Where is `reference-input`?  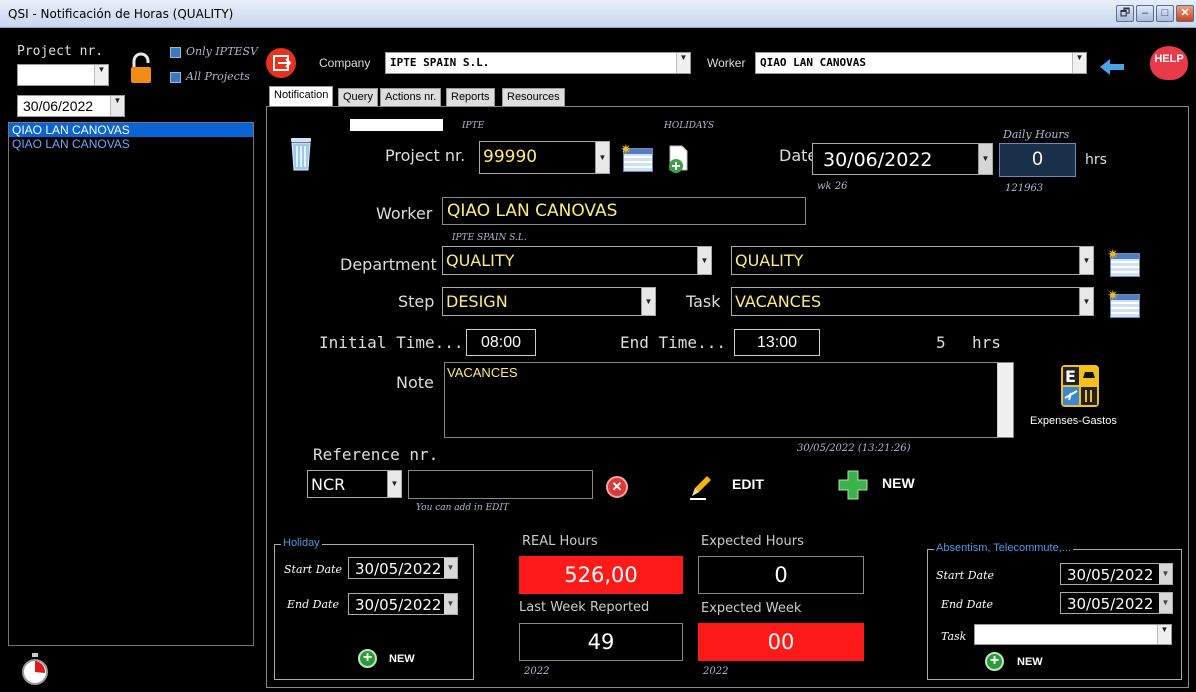 reference-input is located at coordinates (500, 484).